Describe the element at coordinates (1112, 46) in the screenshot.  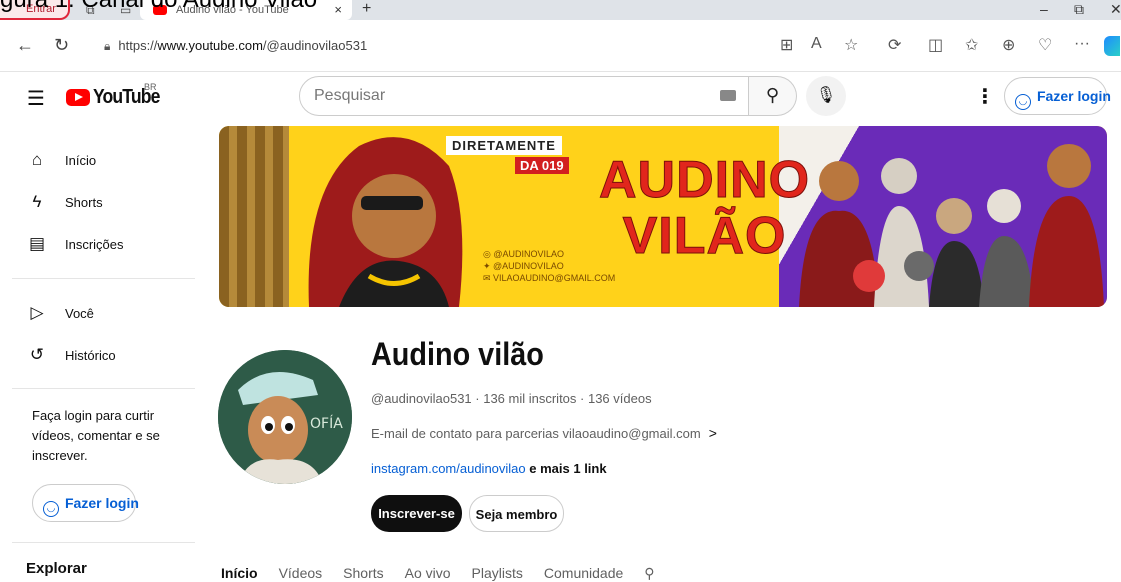
I see `copilot-icon` at that location.